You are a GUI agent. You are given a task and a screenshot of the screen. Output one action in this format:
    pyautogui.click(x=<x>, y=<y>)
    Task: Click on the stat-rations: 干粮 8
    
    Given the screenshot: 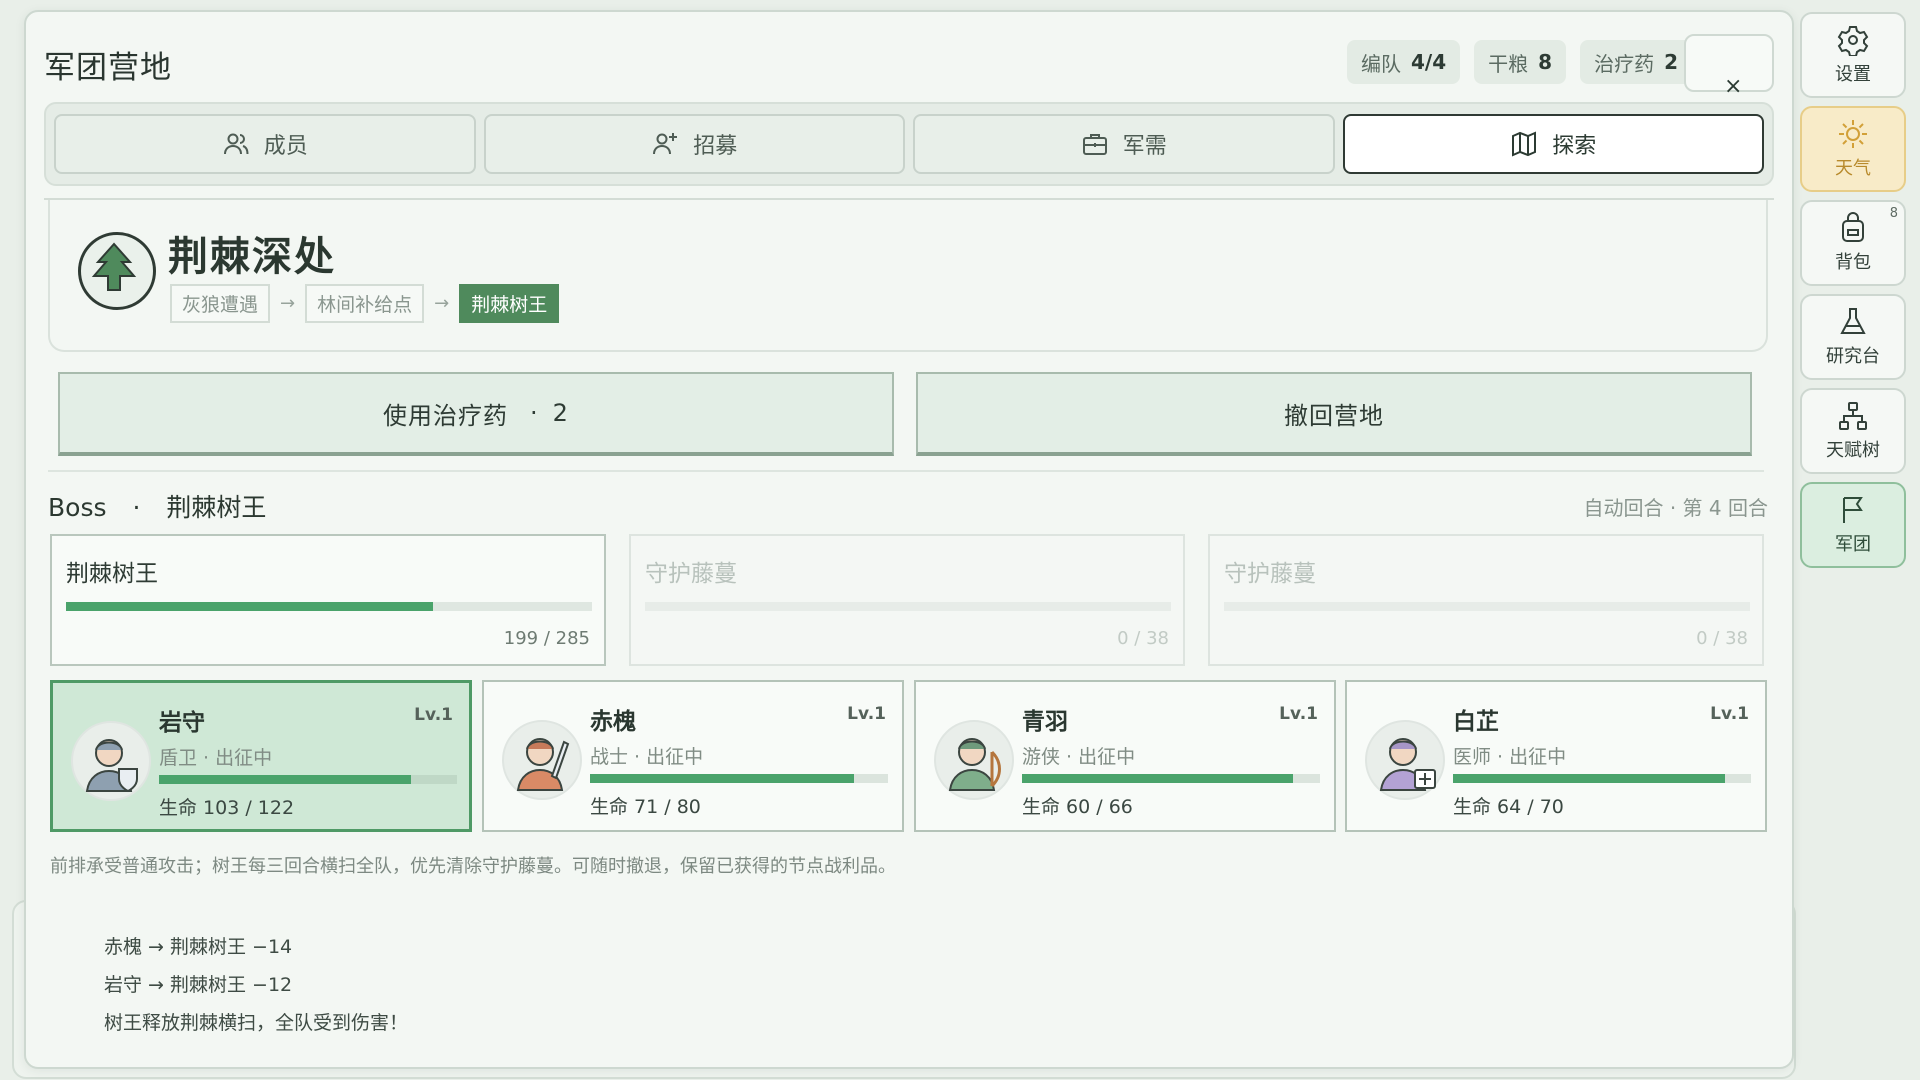 What is the action you would take?
    pyautogui.click(x=1520, y=62)
    